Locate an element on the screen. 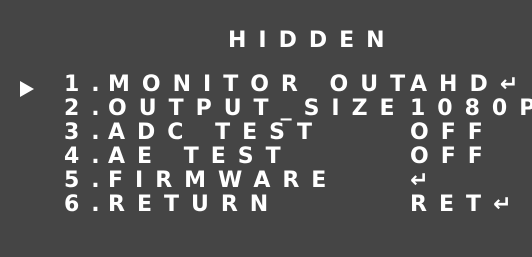  menu-item-label: RETURN is located at coordinates (194, 204).